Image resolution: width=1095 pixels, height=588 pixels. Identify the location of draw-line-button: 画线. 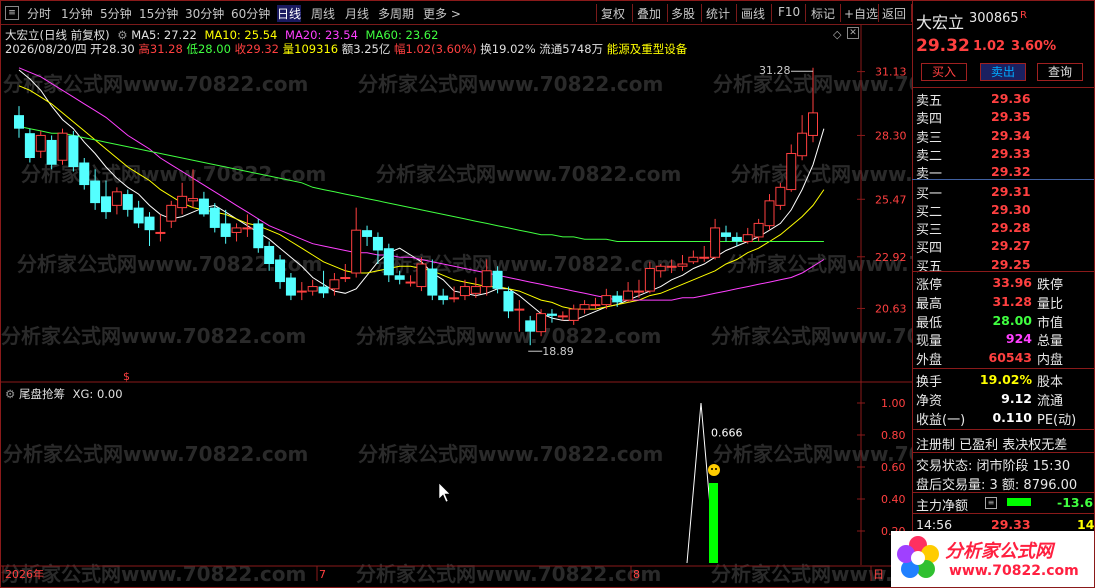
(753, 13).